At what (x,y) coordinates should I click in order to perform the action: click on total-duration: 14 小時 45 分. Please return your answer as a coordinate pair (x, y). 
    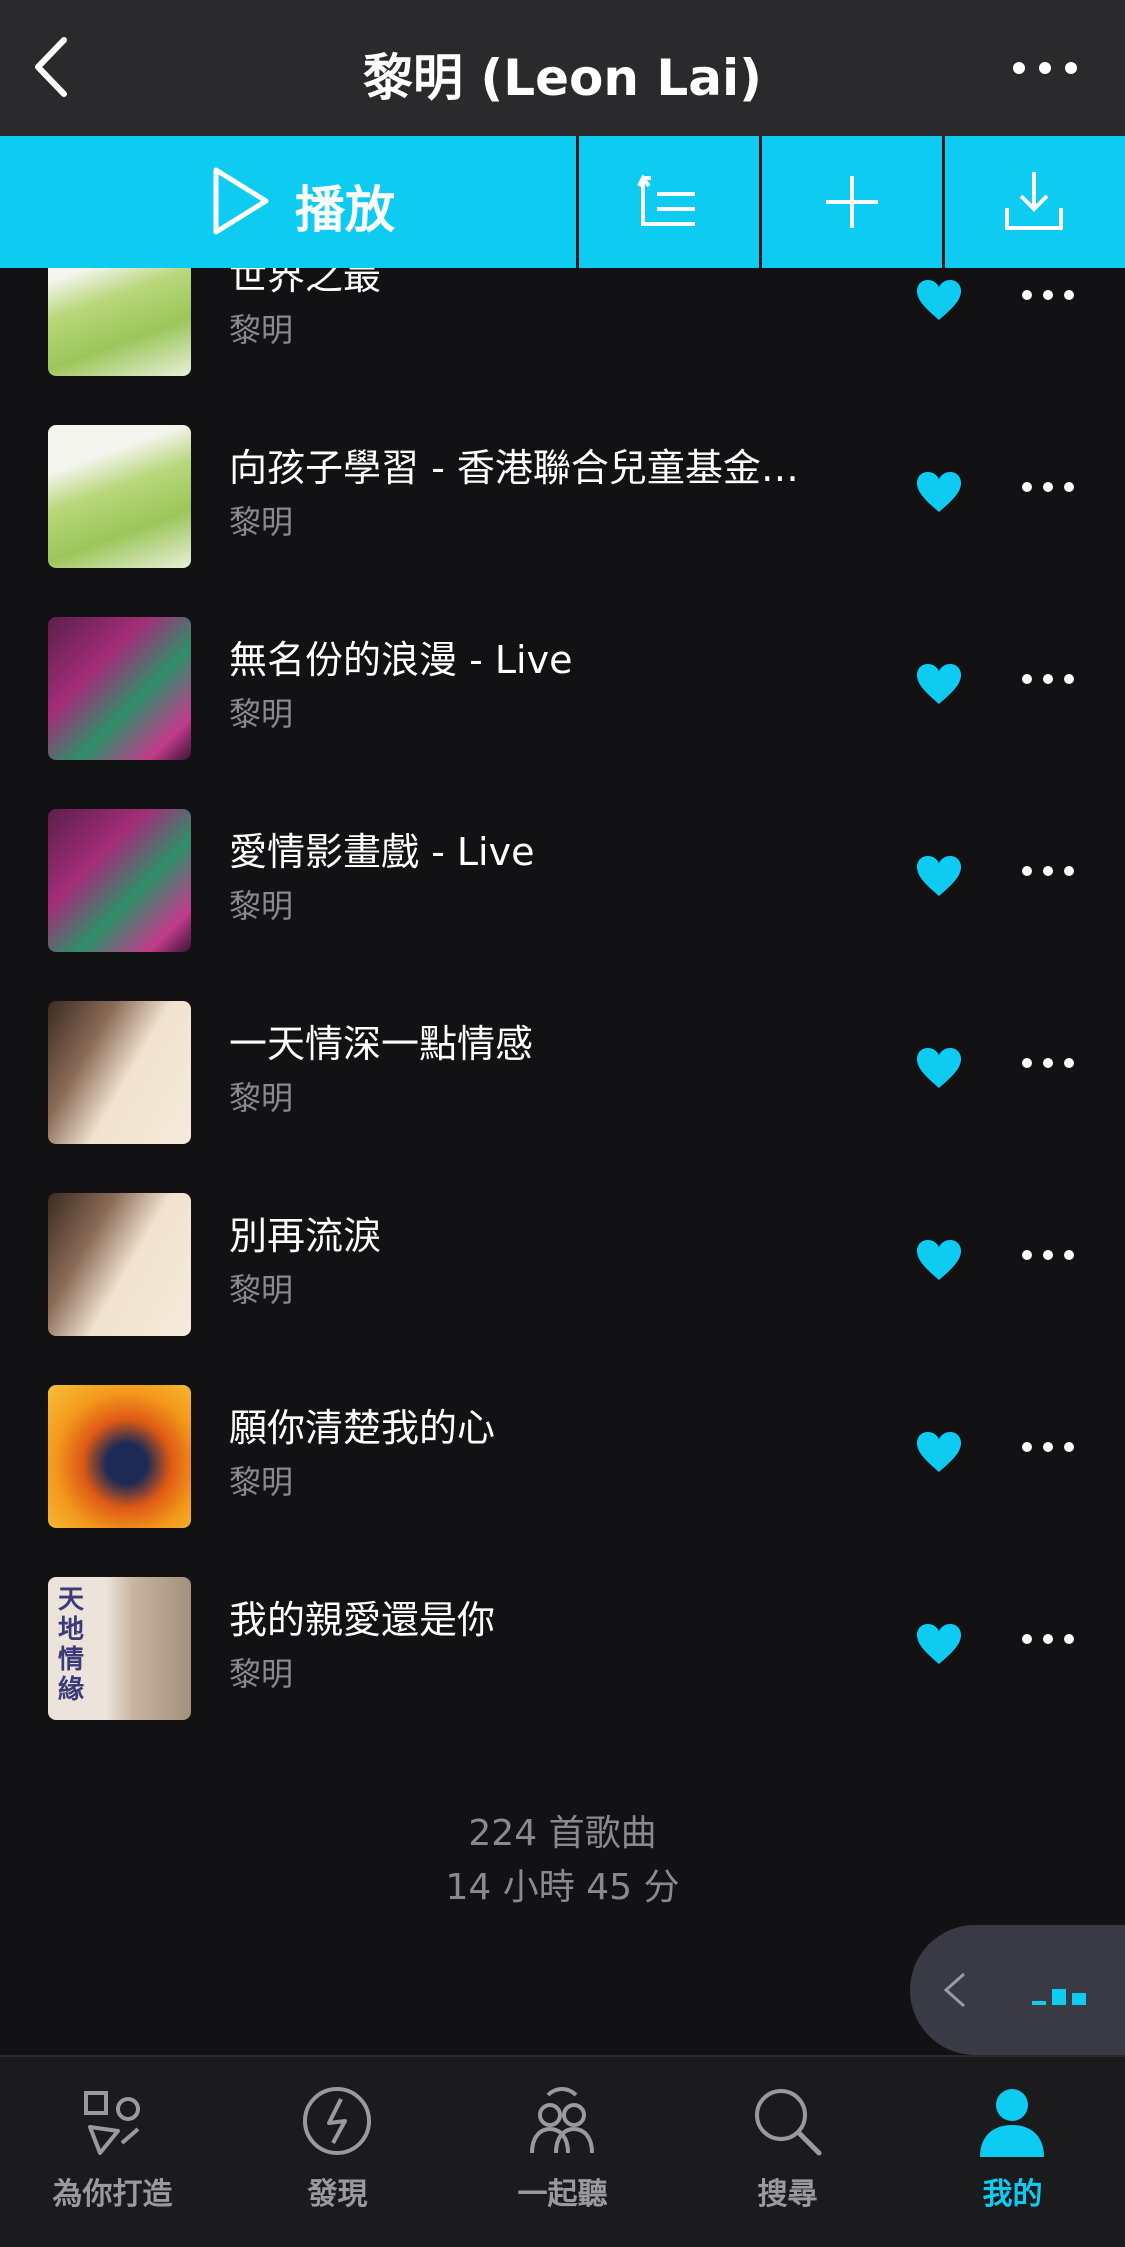
    Looking at the image, I should click on (562, 1887).